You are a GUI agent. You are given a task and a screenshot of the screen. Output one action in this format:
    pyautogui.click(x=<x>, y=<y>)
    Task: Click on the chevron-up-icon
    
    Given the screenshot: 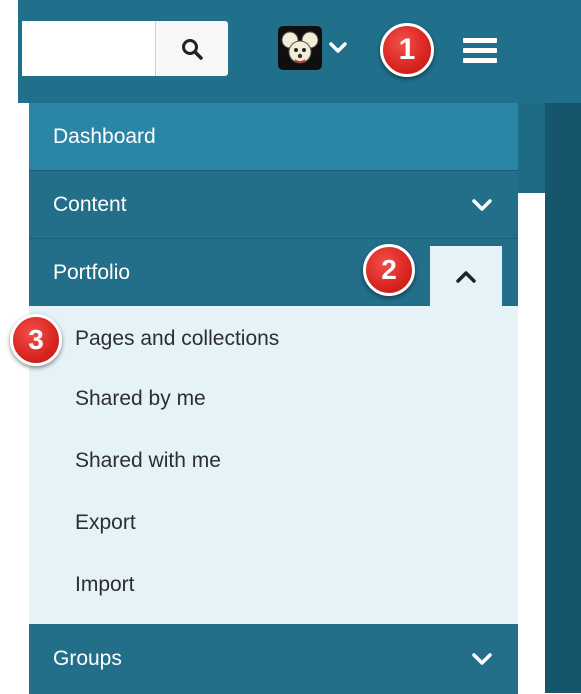 What is the action you would take?
    pyautogui.click(x=466, y=276)
    